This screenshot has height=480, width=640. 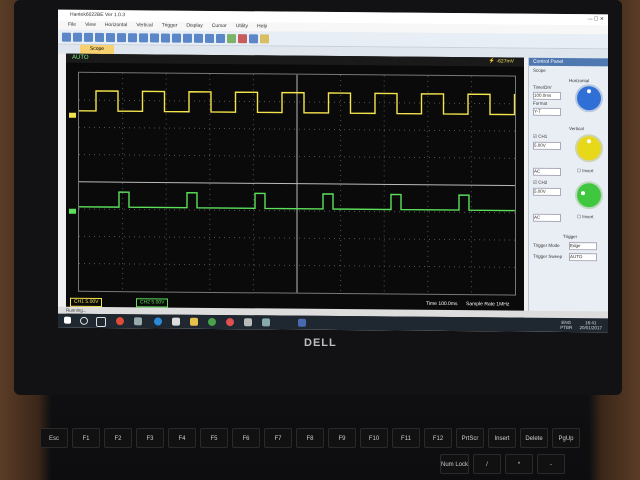 What do you see at coordinates (77, 37) in the screenshot?
I see `save-icon` at bounding box center [77, 37].